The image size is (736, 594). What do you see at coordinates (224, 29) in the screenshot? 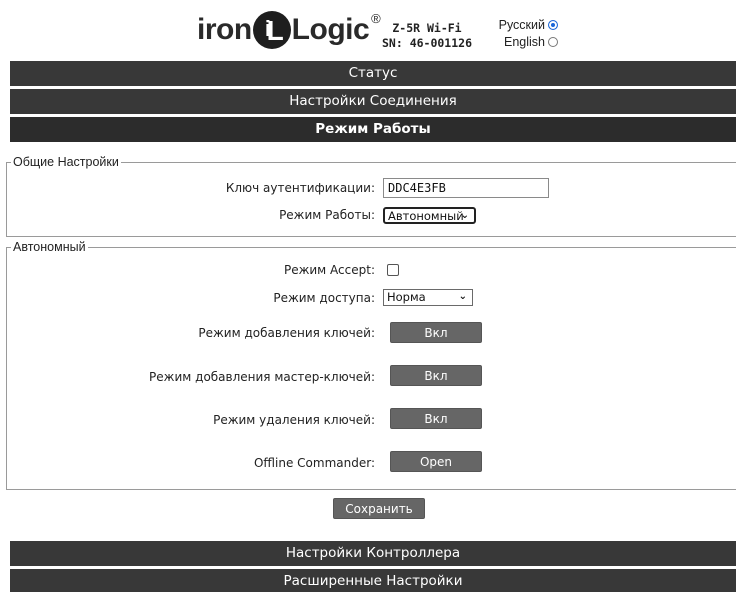
I see `logo-text-iron: iron` at bounding box center [224, 29].